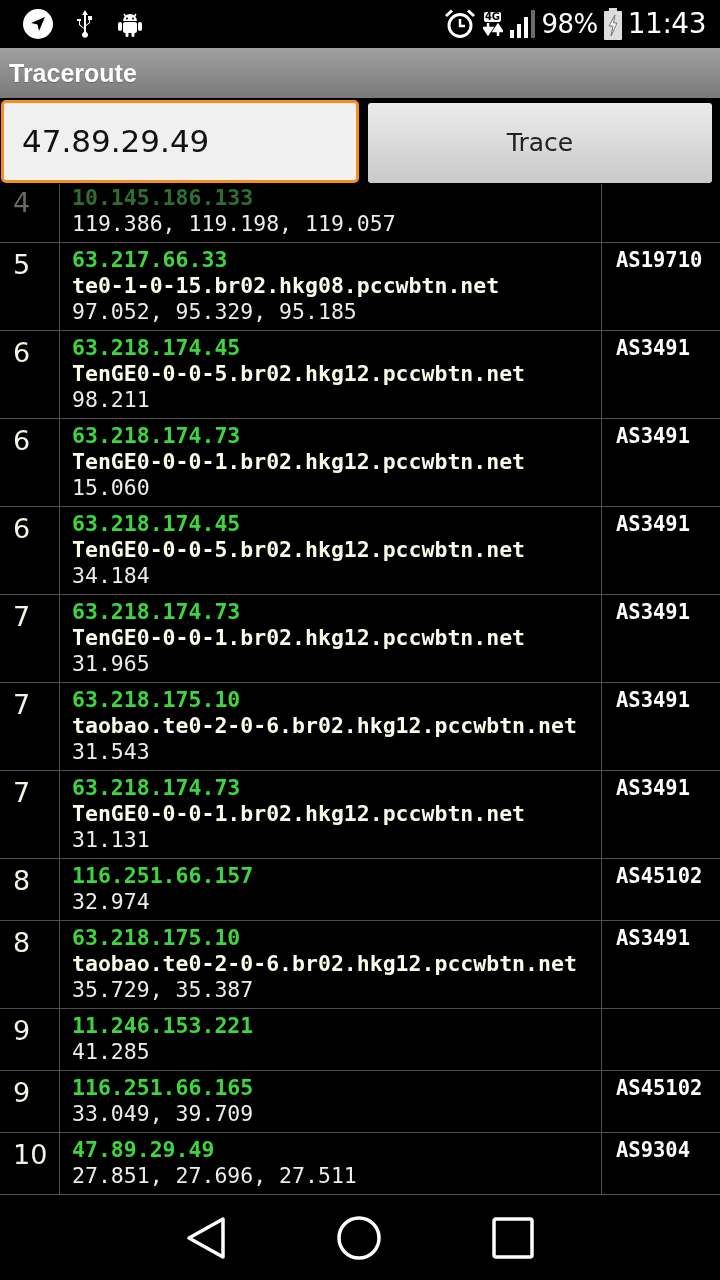 Image resolution: width=720 pixels, height=1280 pixels. Describe the element at coordinates (653, 1150) in the screenshot. I see `hop-asn: AS9304` at that location.